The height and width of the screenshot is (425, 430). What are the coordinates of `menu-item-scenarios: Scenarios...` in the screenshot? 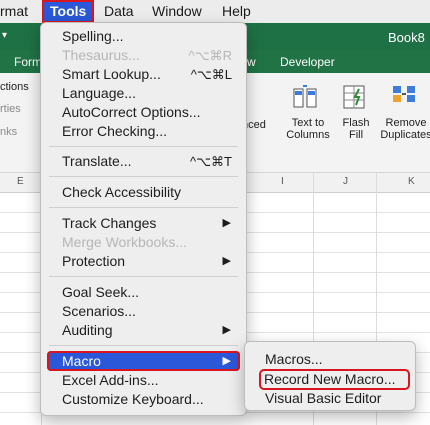 It's located at (143, 311).